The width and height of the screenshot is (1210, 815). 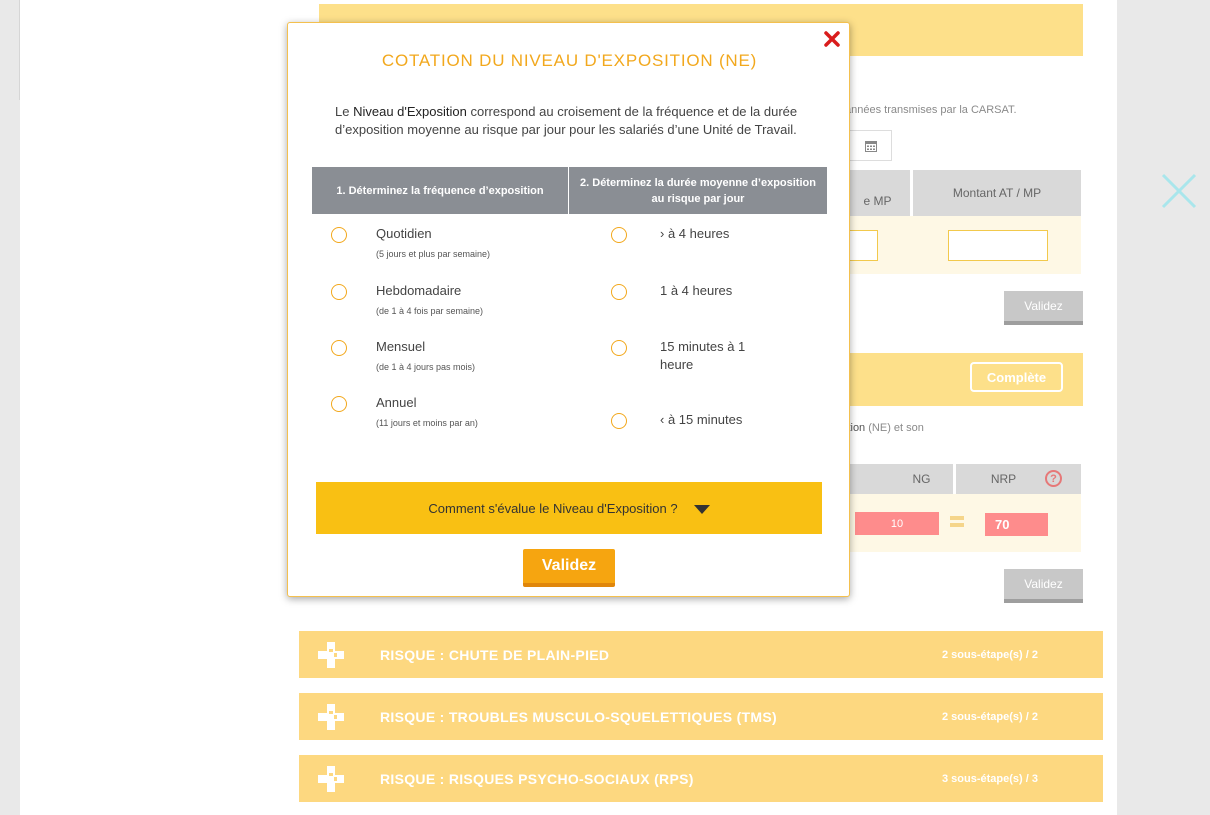 What do you see at coordinates (419, 290) in the screenshot?
I see `option-label: Hebdomadaire` at bounding box center [419, 290].